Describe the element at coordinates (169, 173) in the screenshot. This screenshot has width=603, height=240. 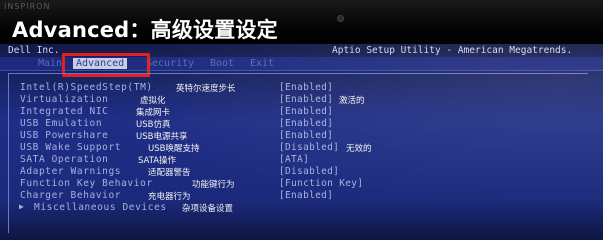
I see `option-annotation: 适配器警告` at that location.